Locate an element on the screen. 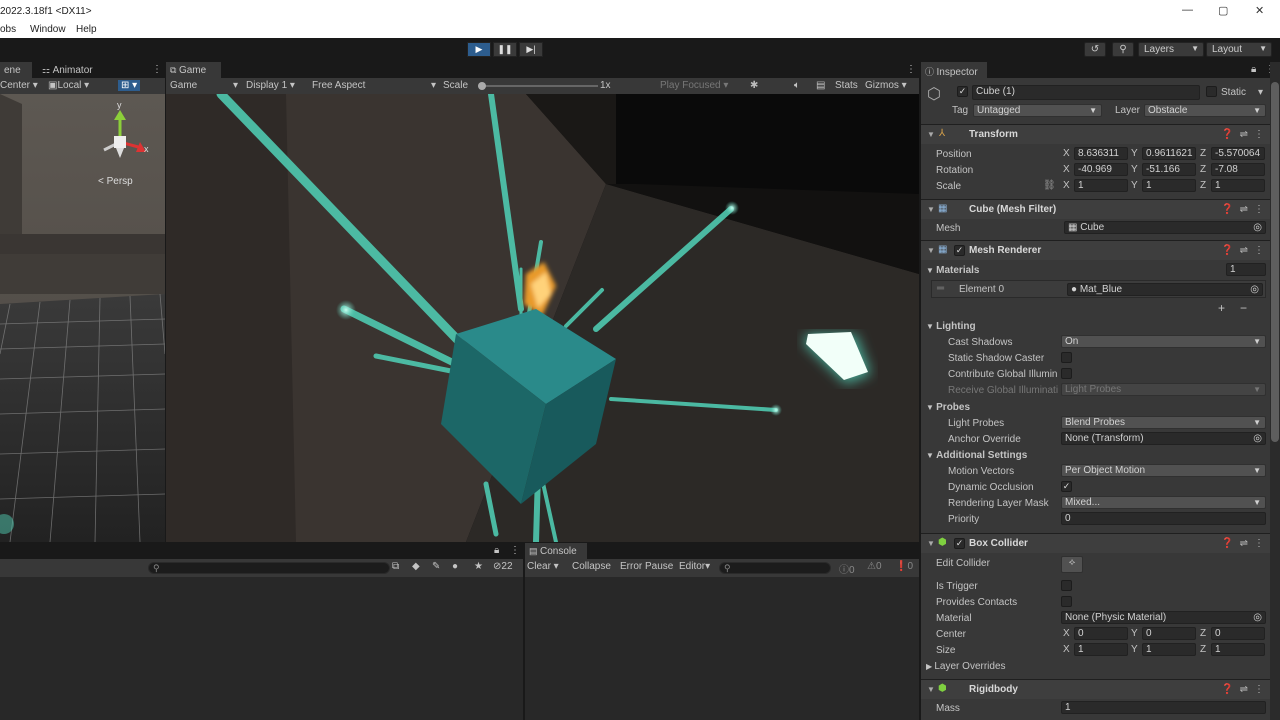  materials-foldout: ▼ Materials is located at coordinates (953, 270).